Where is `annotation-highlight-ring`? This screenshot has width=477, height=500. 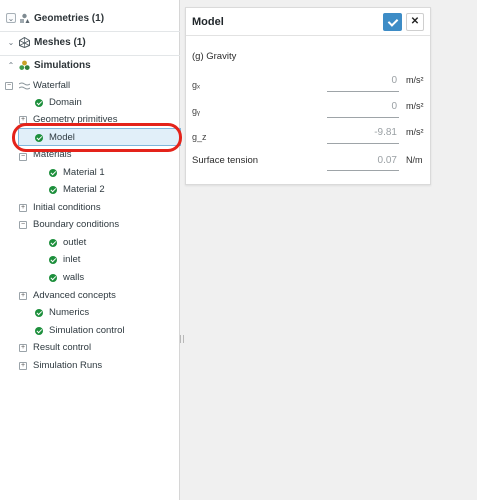 annotation-highlight-ring is located at coordinates (97, 137).